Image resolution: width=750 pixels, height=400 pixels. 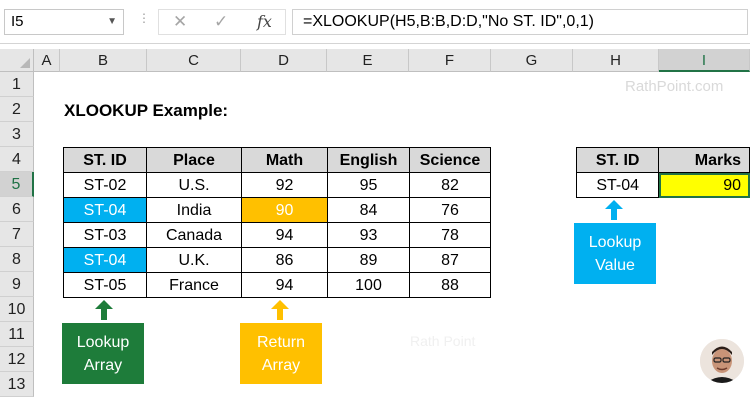 I want to click on header-english: English, so click(x=368, y=160).